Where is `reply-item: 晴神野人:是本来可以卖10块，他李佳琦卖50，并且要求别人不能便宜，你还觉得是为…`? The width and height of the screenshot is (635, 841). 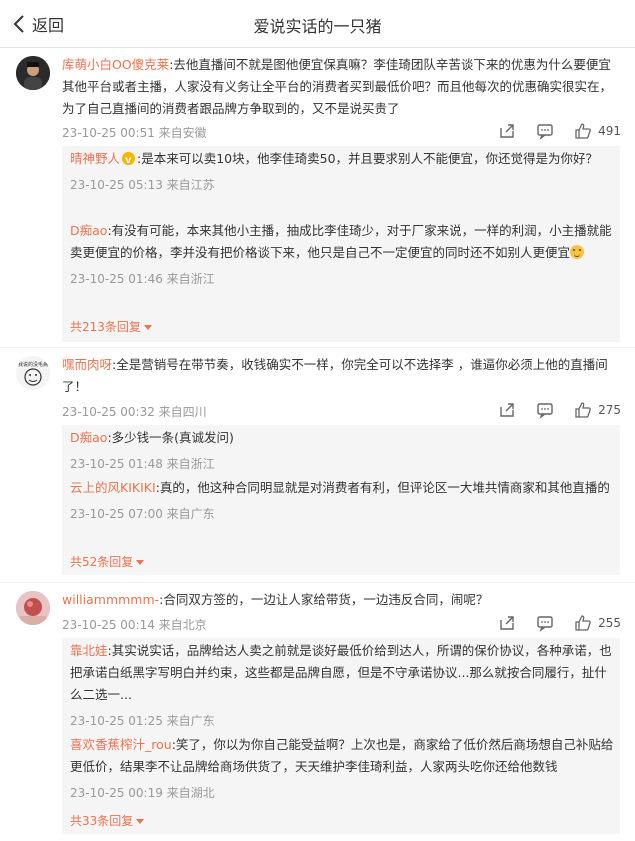
reply-item: 晴神野人:是本来可以卖10块，他李佳琦卖50，并且要求别人不能便宜，你还觉得是为… is located at coordinates (342, 170).